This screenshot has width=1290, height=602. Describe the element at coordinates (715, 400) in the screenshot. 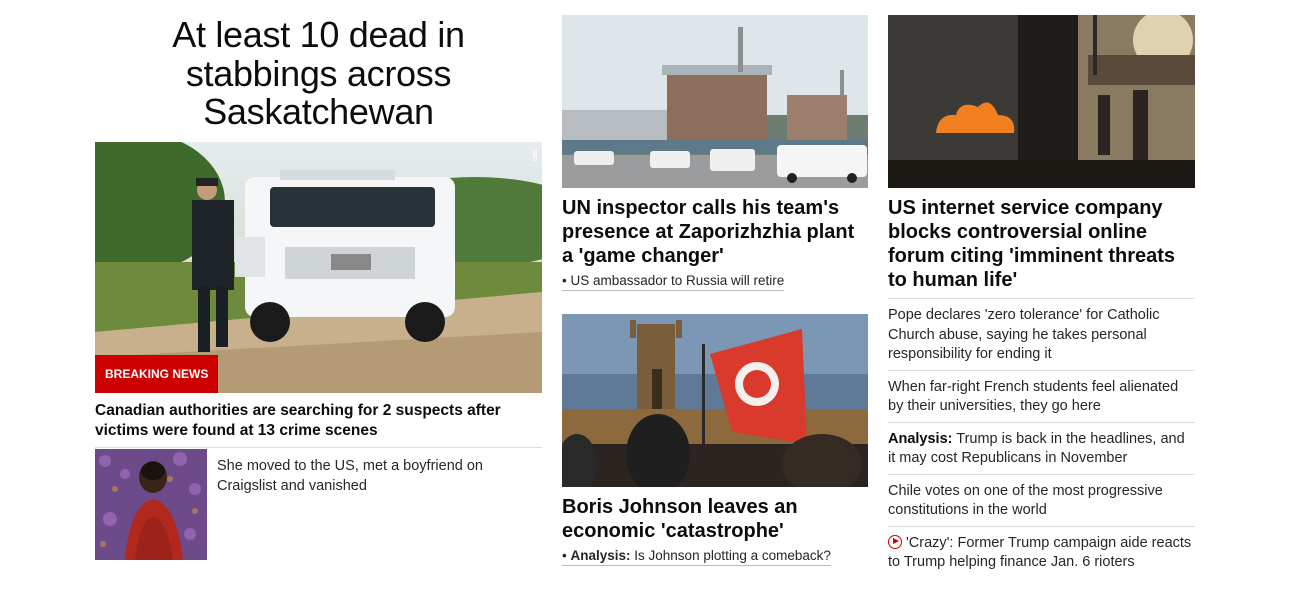

I see `manchester-image` at that location.